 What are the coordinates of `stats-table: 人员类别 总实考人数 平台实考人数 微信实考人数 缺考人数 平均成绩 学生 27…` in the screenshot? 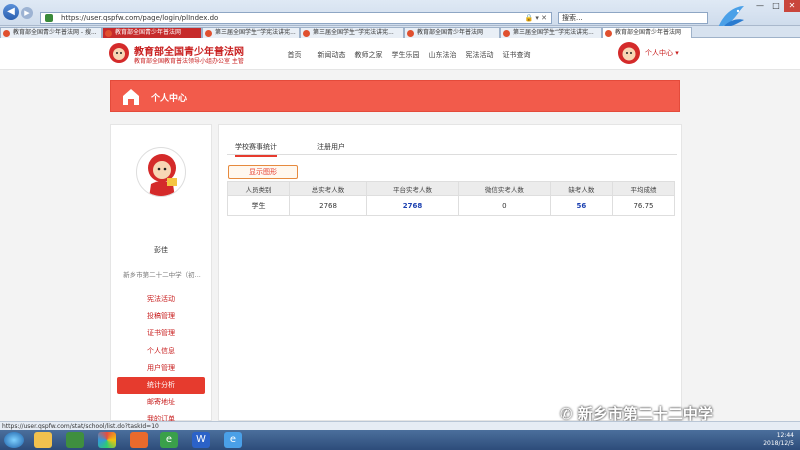 It's located at (451, 198).